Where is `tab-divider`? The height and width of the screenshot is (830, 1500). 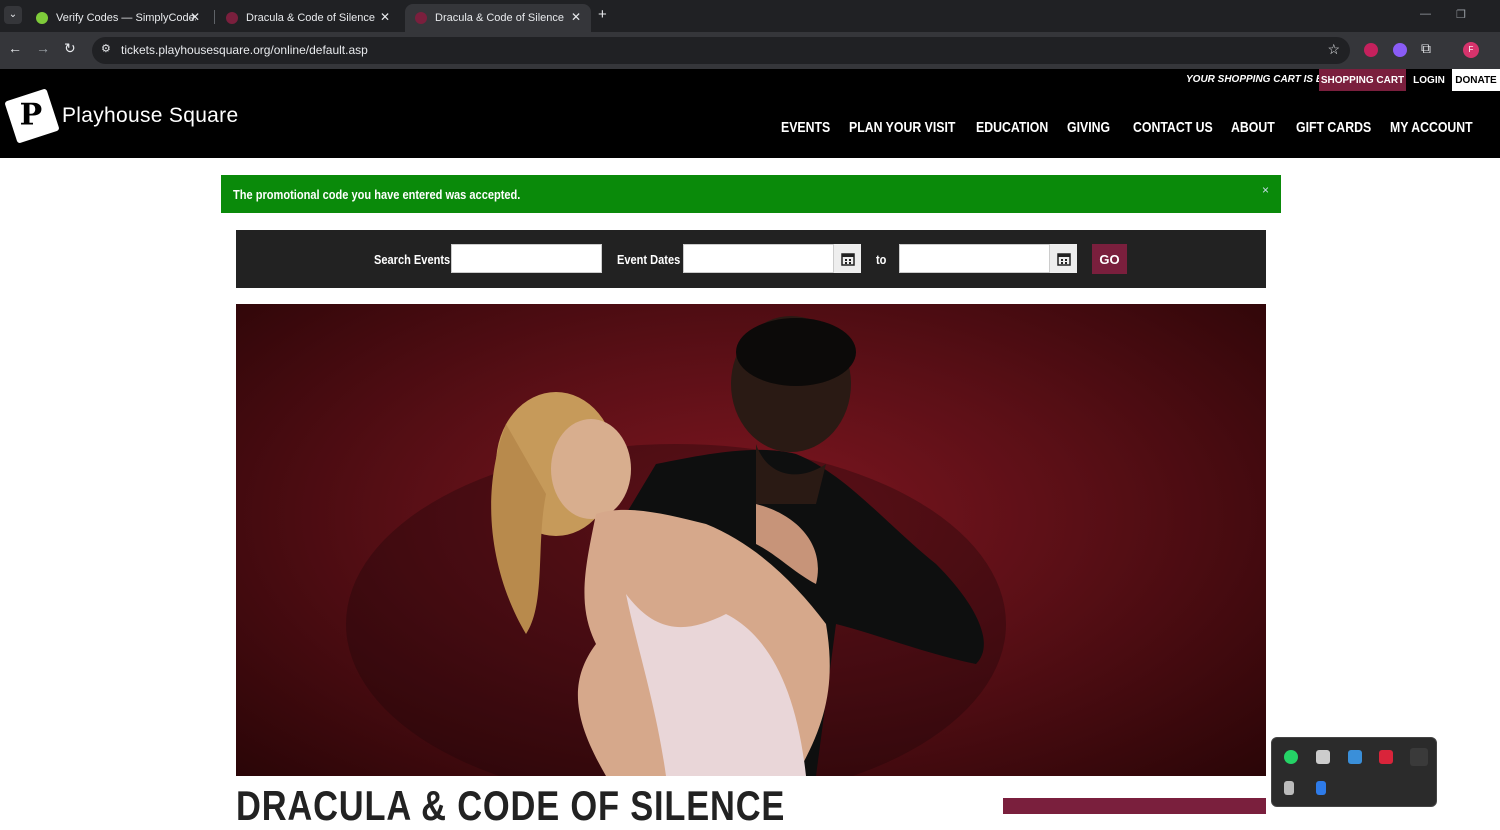 tab-divider is located at coordinates (214, 17).